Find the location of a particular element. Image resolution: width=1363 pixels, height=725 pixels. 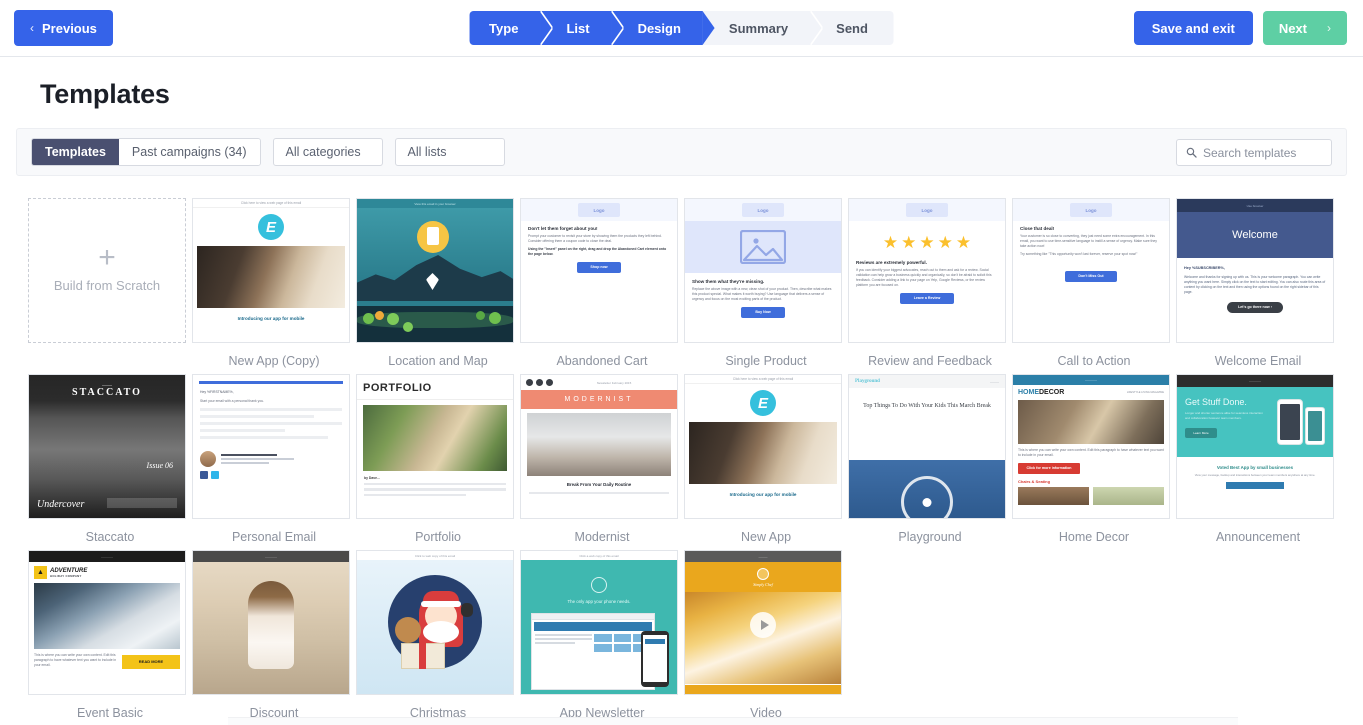

list-filter-dropdown: All lists is located at coordinates (449, 152).